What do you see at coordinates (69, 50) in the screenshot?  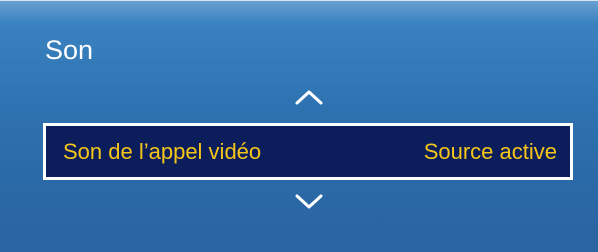 I see `menu-title: Son` at bounding box center [69, 50].